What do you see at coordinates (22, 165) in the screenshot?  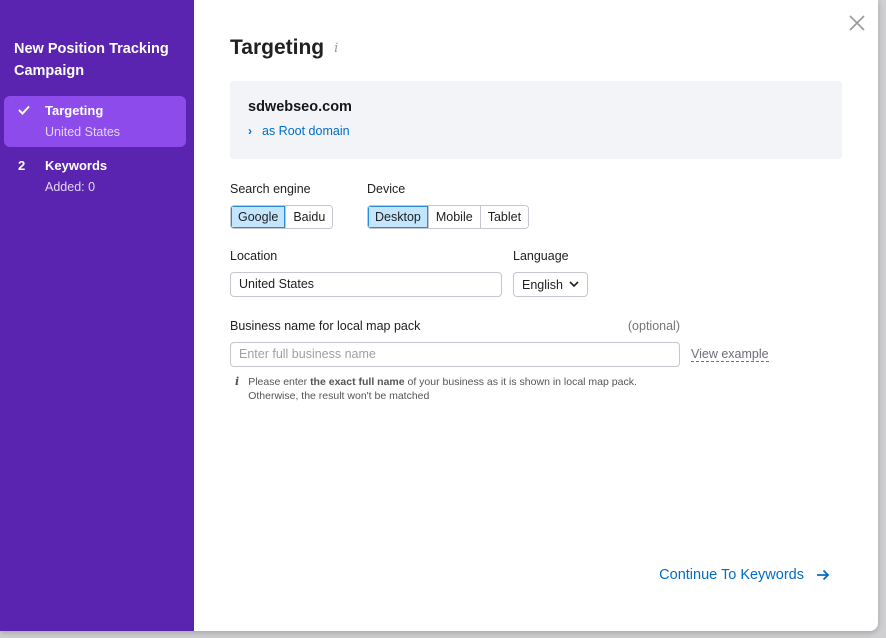 I see `step-number: 2` at bounding box center [22, 165].